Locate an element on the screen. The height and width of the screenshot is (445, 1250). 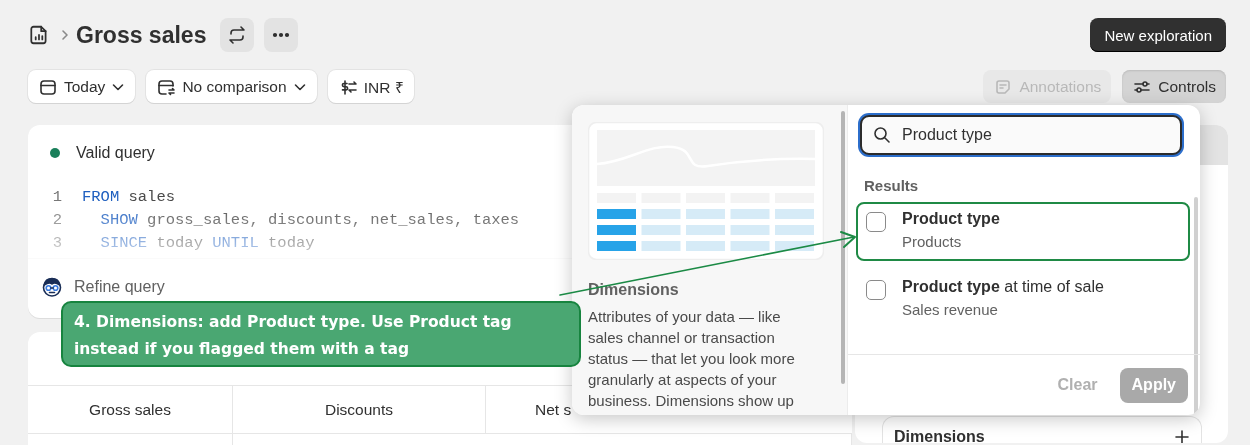
results-heading: Results is located at coordinates (892, 185).